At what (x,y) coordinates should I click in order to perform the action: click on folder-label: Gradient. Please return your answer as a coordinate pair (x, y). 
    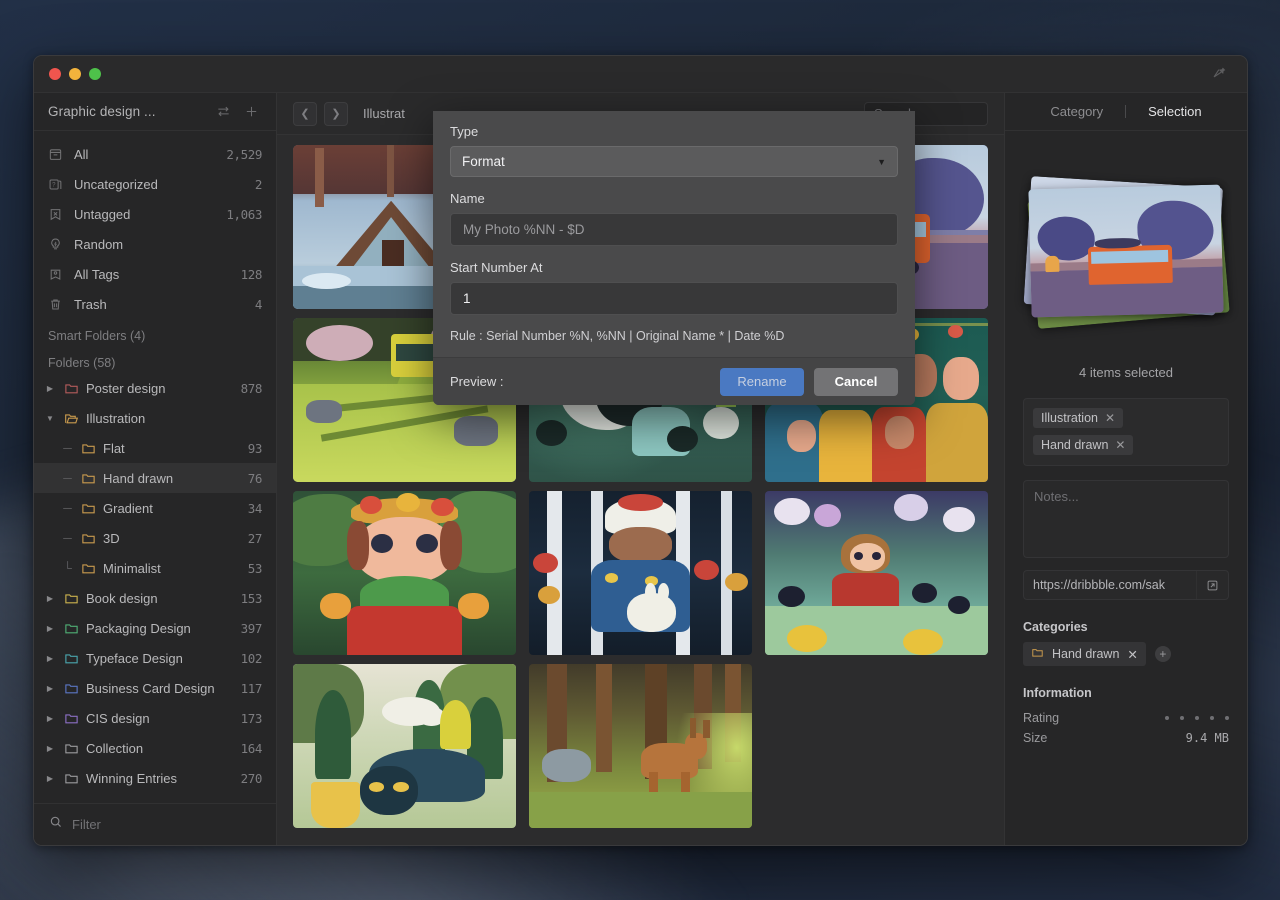
    Looking at the image, I should click on (128, 508).